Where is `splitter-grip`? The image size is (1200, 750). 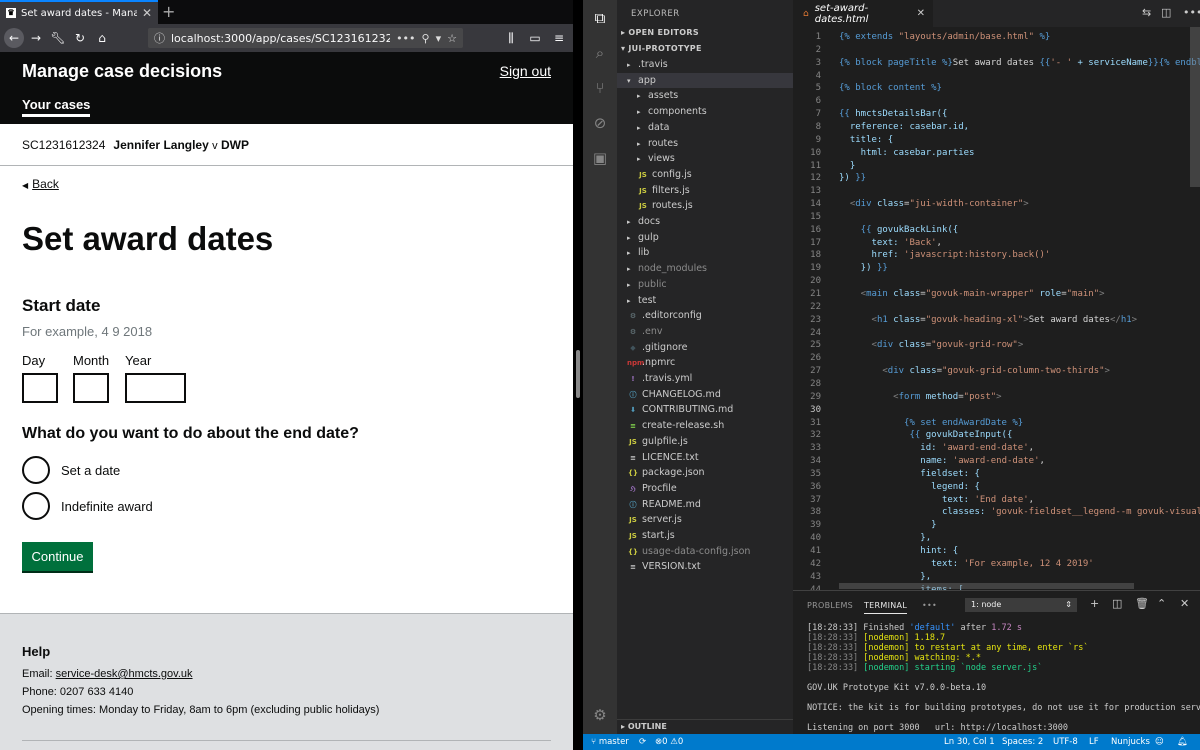 splitter-grip is located at coordinates (578, 374).